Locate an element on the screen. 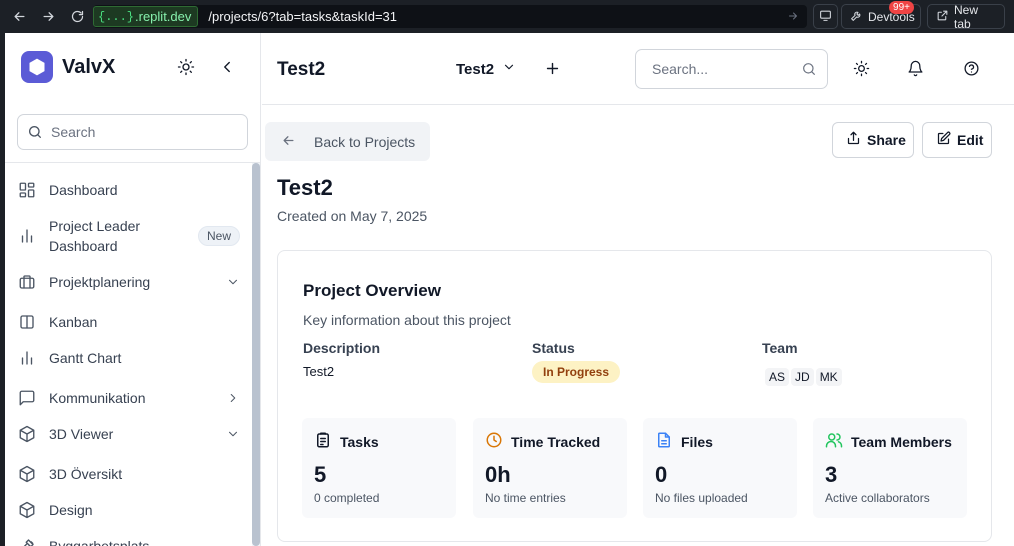  theme-toggle-sun-icon is located at coordinates (186, 67).